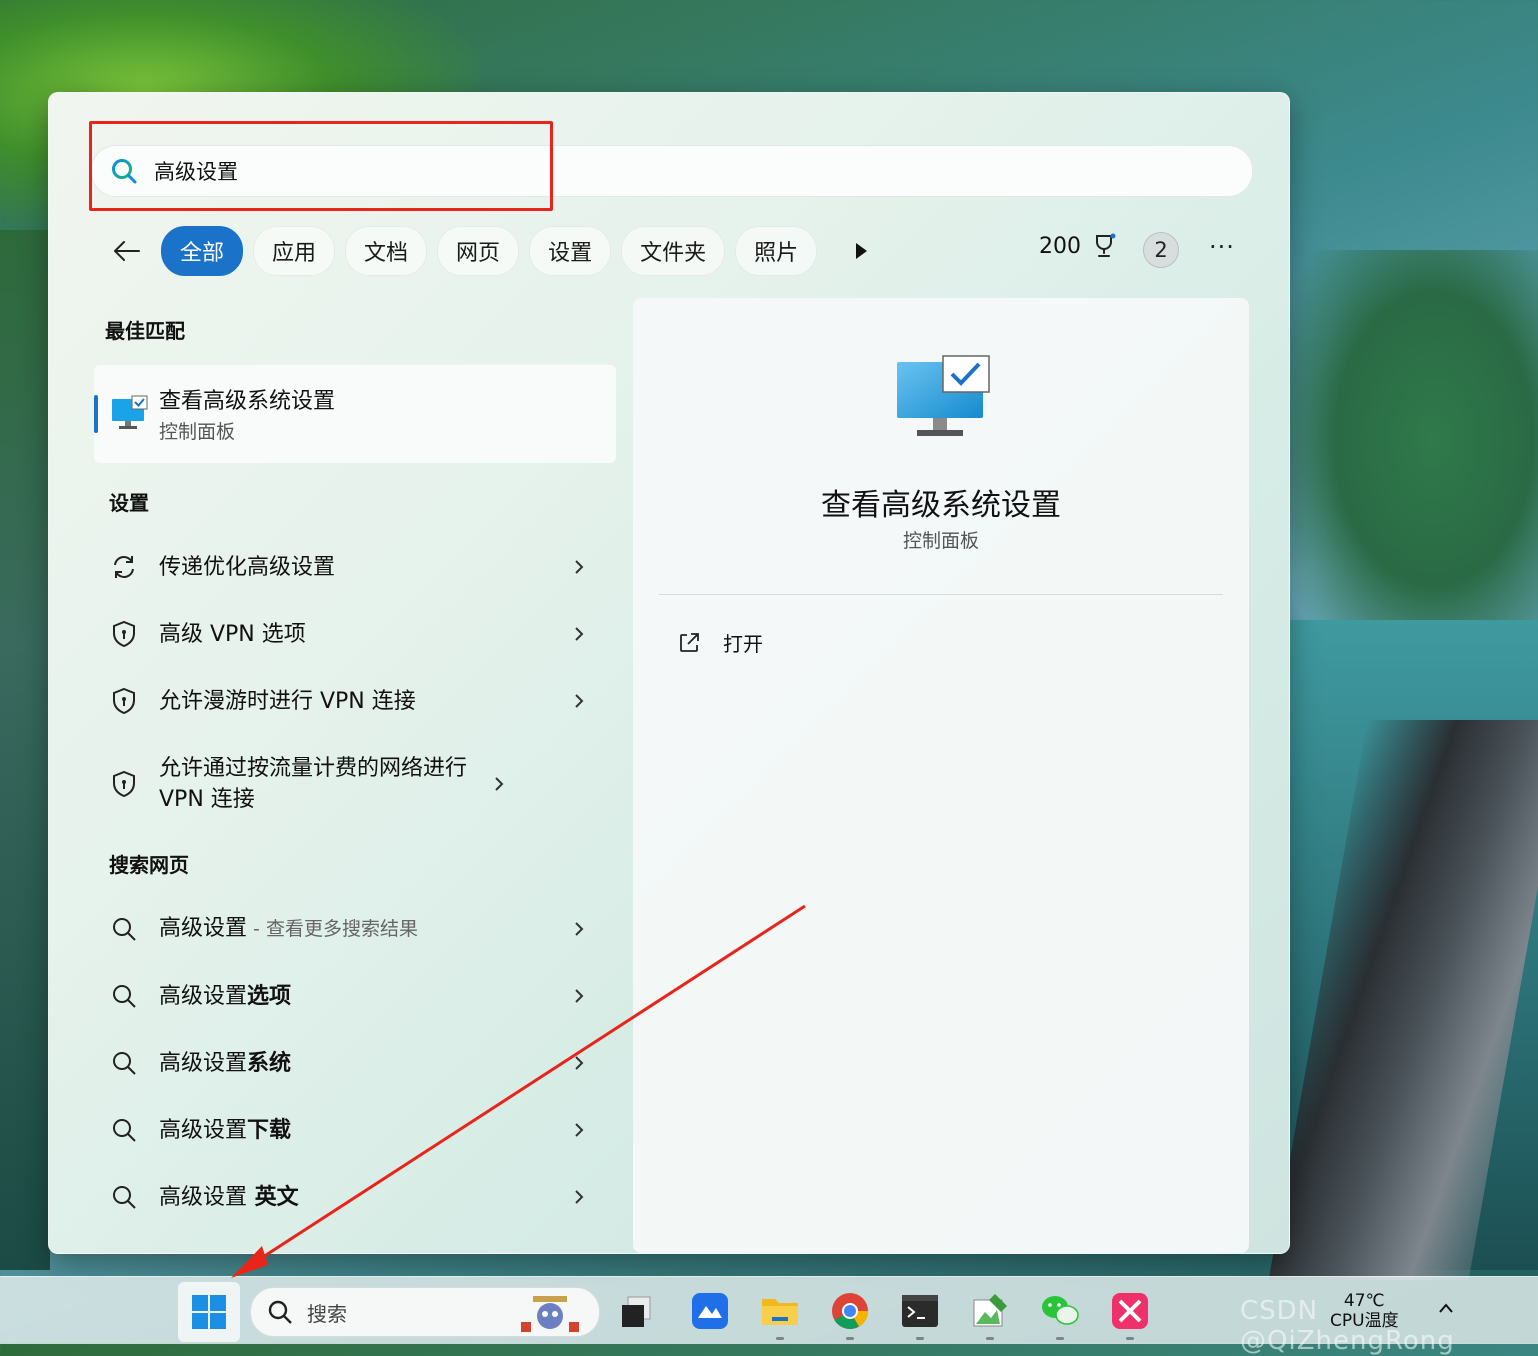 The width and height of the screenshot is (1538, 1356). Describe the element at coordinates (776, 251) in the screenshot. I see `tab-photos: 照片` at that location.